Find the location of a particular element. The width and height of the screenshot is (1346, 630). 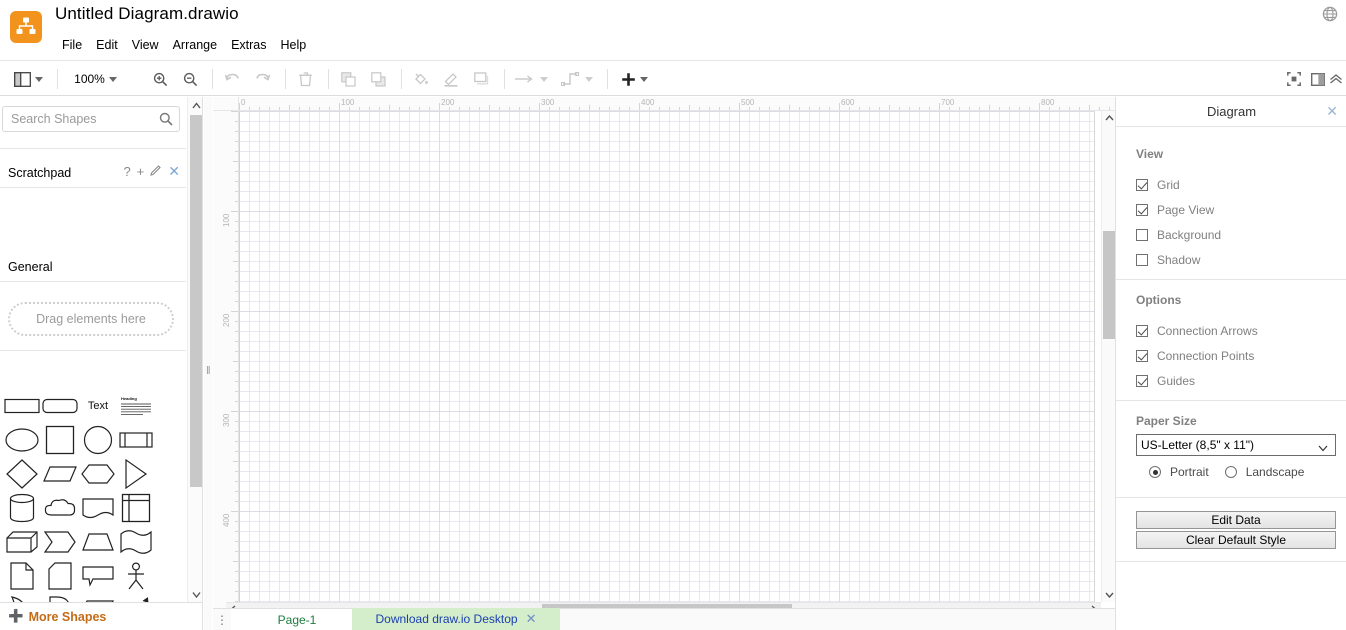

more-shapes-button: ➕ More Shapes is located at coordinates (101, 616).